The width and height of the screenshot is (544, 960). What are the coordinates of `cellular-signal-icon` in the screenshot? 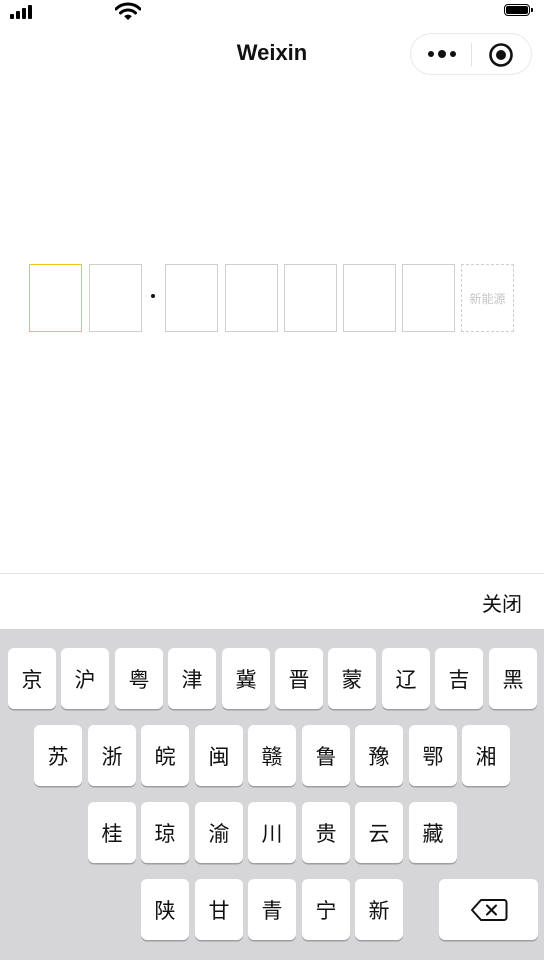 It's located at (22, 11).